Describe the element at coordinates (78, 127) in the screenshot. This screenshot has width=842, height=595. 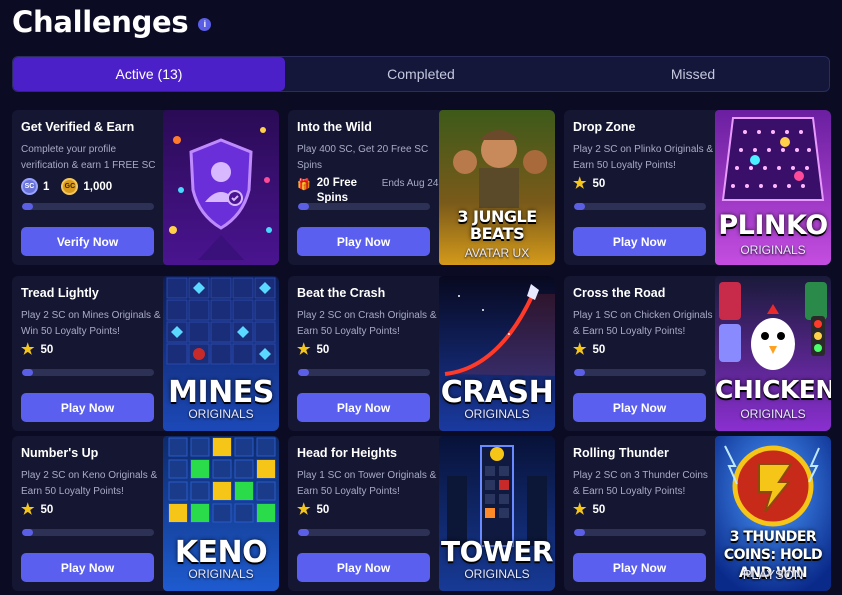
I see `card-title: Get Verified & Earn` at that location.